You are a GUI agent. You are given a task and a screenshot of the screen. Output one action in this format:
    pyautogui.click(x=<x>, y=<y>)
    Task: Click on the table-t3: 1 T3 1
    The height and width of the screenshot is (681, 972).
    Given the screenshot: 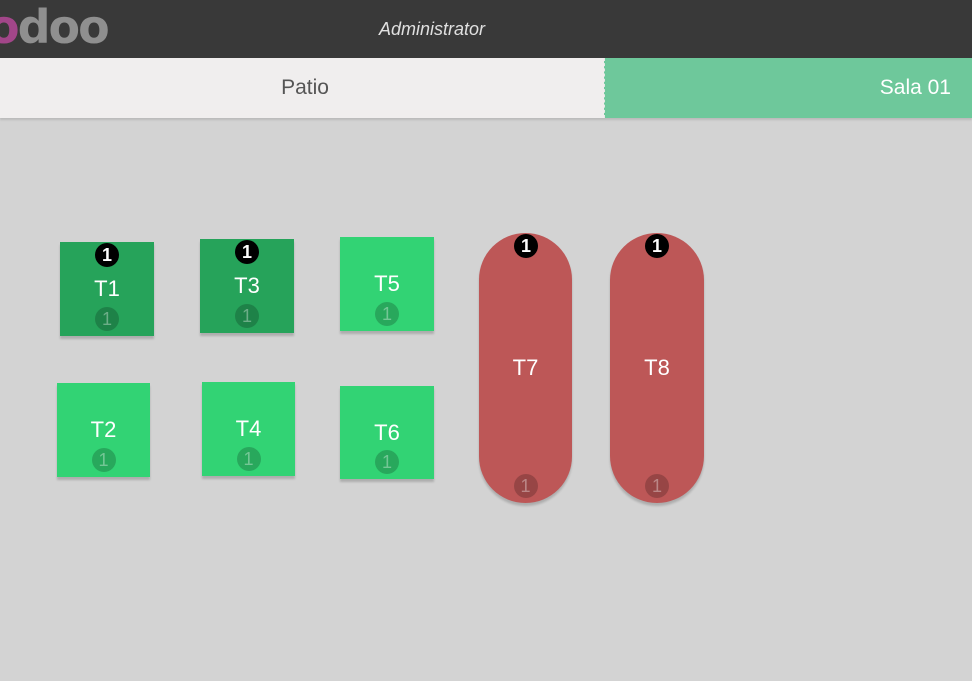 What is the action you would take?
    pyautogui.click(x=247, y=286)
    